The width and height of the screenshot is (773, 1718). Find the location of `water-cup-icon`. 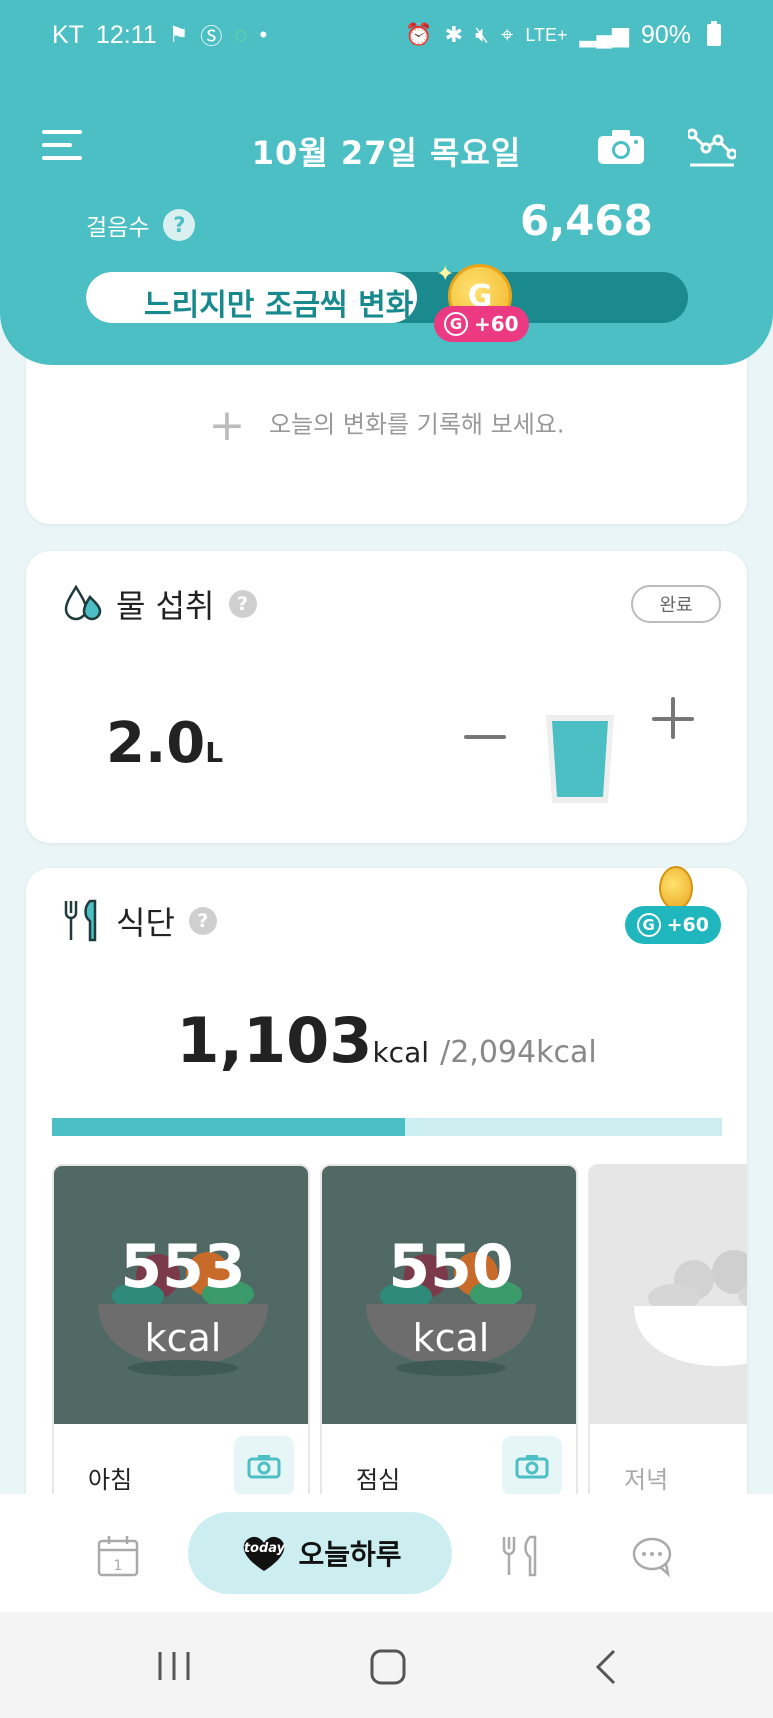

water-cup-icon is located at coordinates (580, 759).